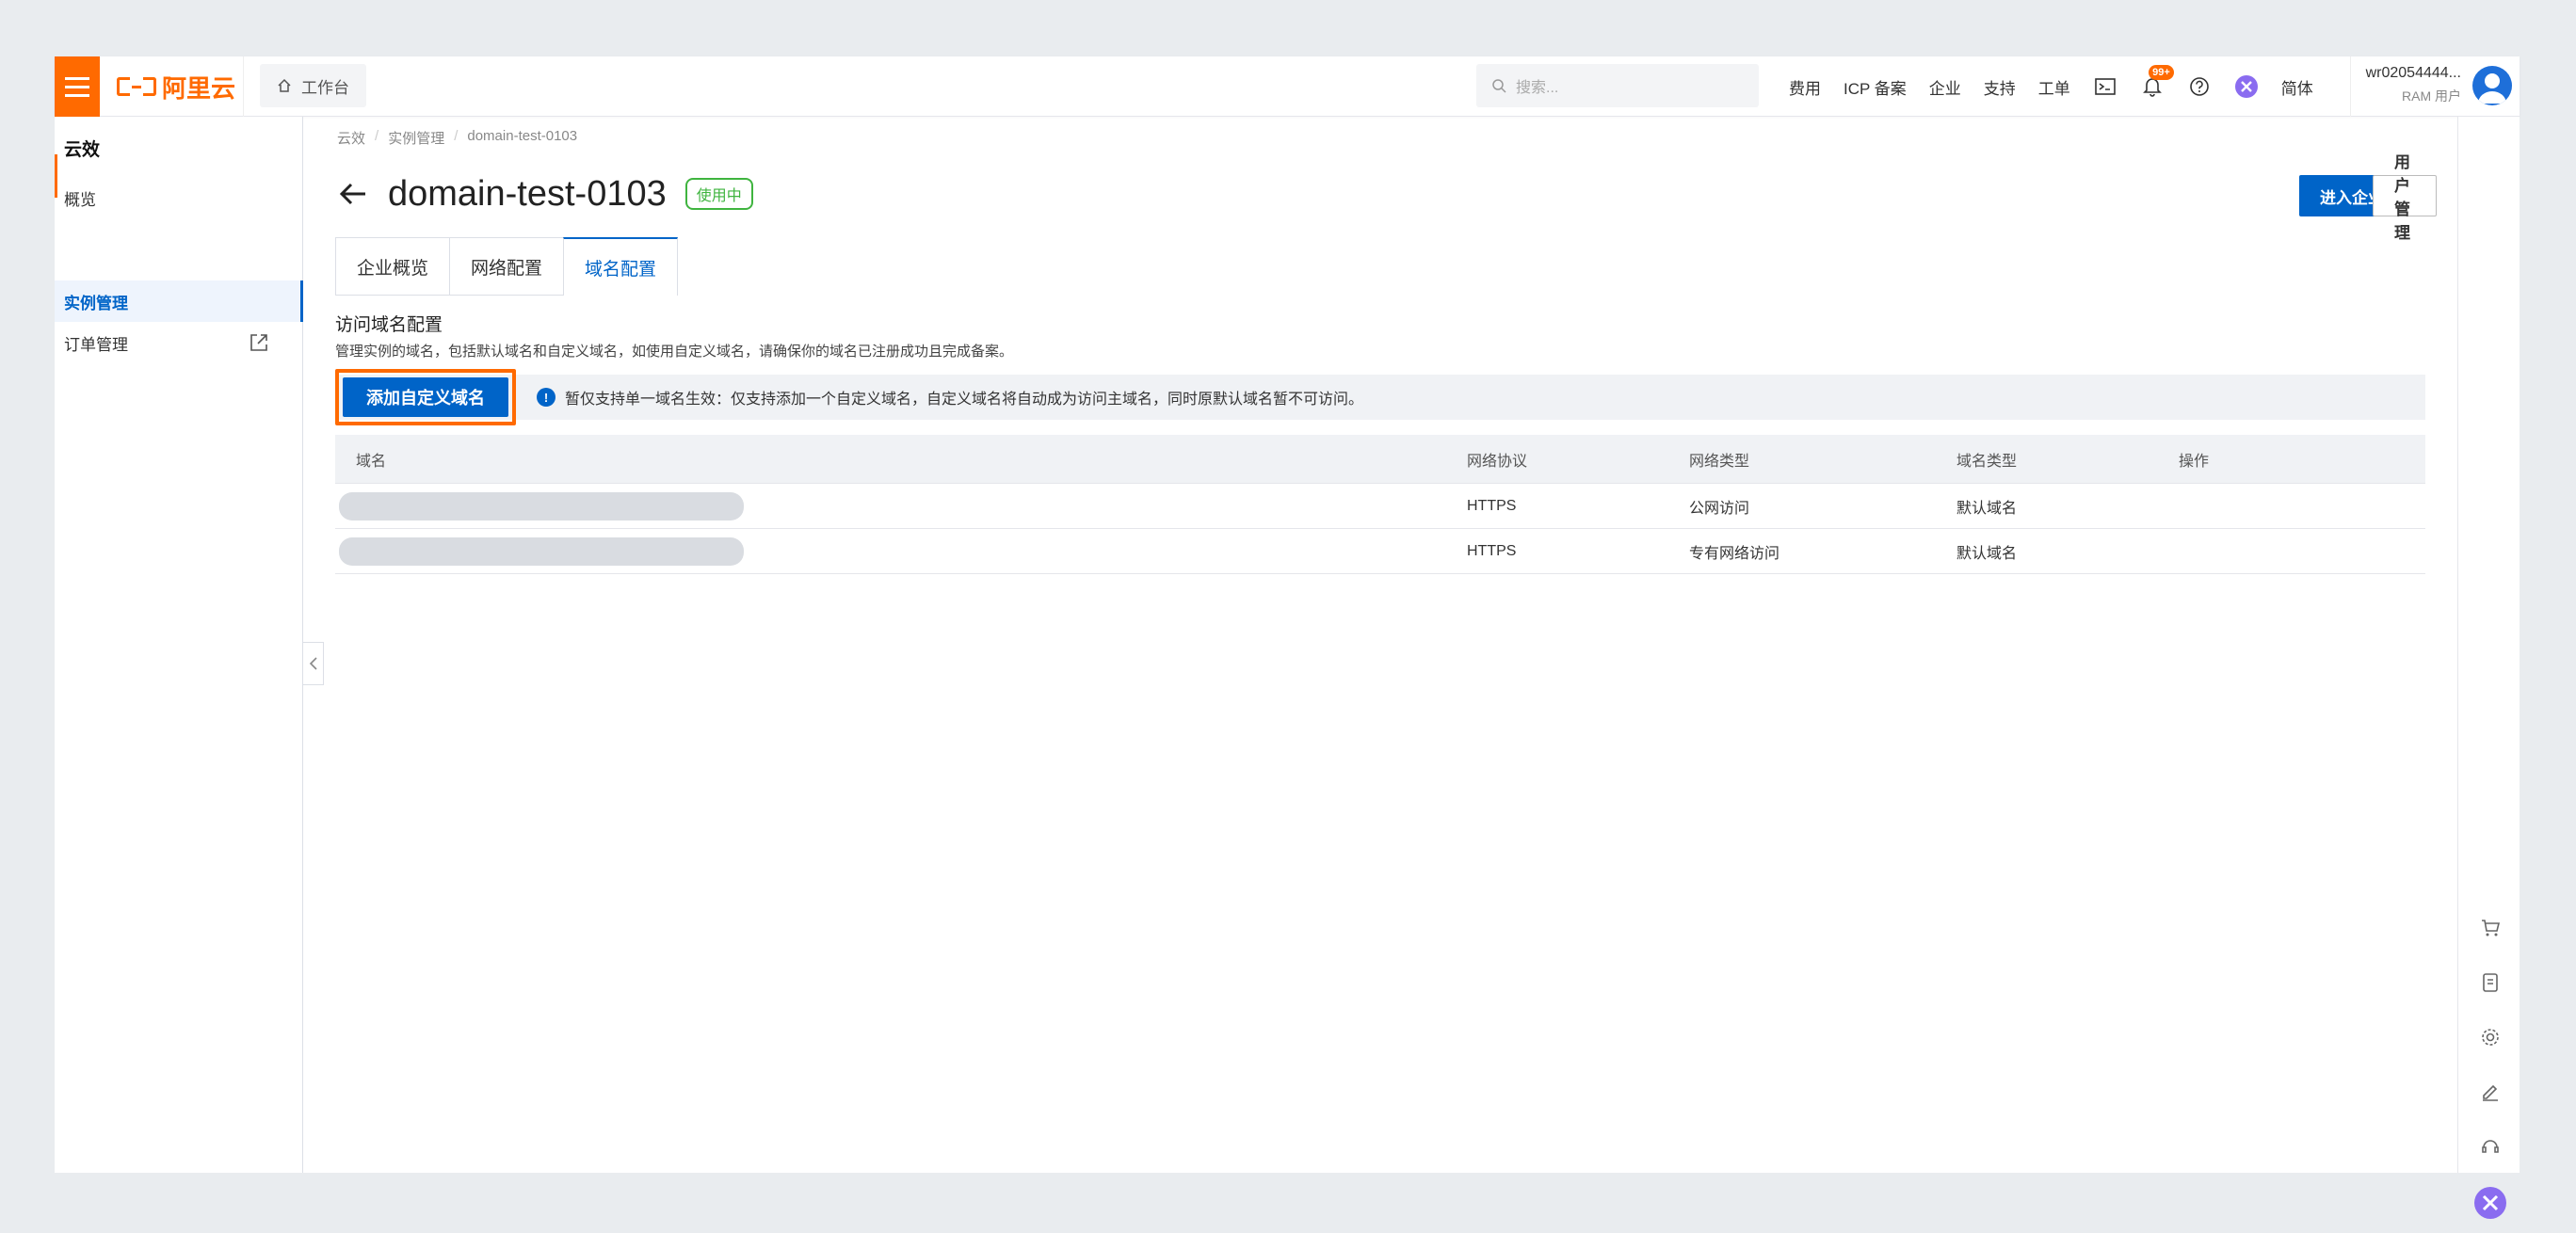 This screenshot has width=2576, height=1233. Describe the element at coordinates (522, 136) in the screenshot. I see `breadcrumb-item: domain-test-0103` at that location.